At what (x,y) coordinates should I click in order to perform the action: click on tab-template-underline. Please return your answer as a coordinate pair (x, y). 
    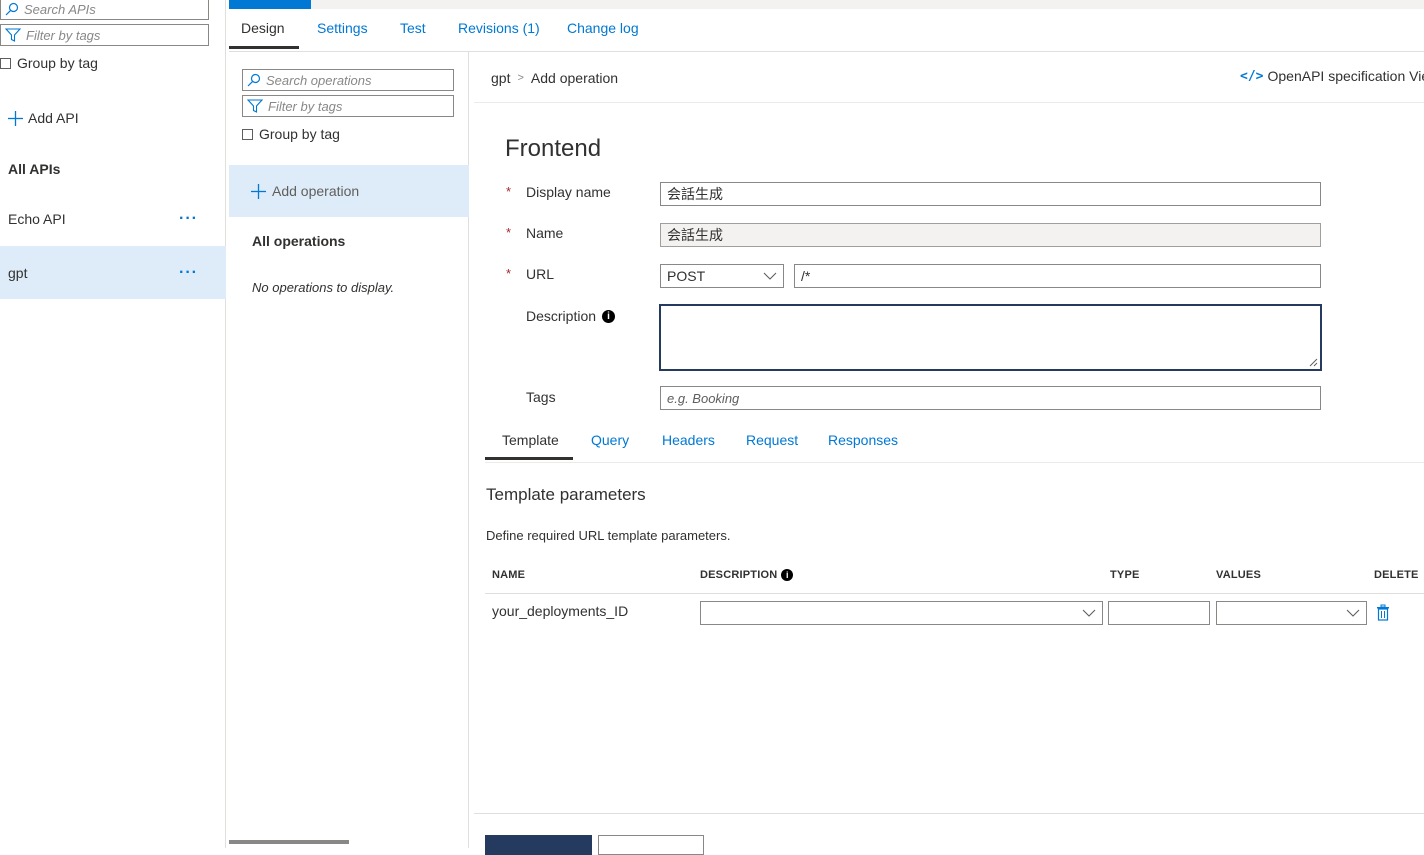
    Looking at the image, I should click on (529, 458).